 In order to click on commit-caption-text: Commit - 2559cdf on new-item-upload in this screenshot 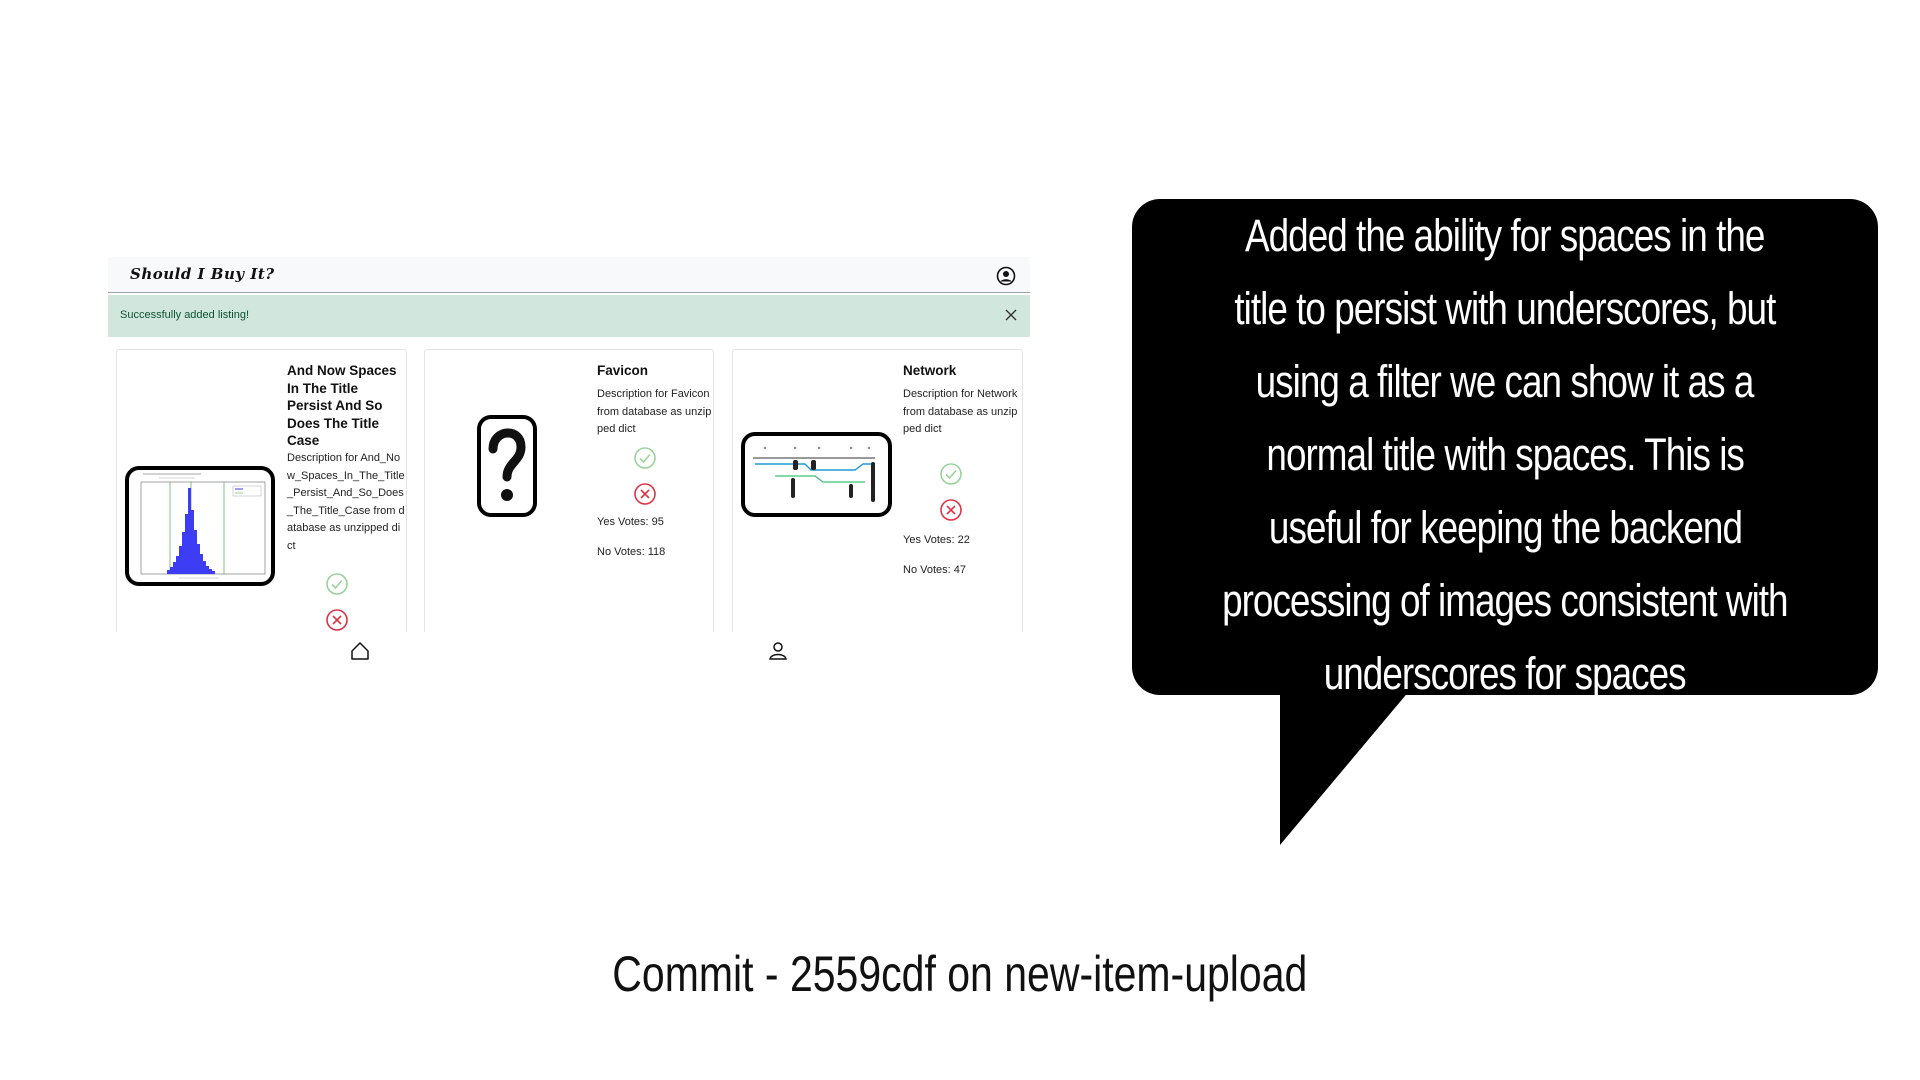, I will do `click(960, 974)`.